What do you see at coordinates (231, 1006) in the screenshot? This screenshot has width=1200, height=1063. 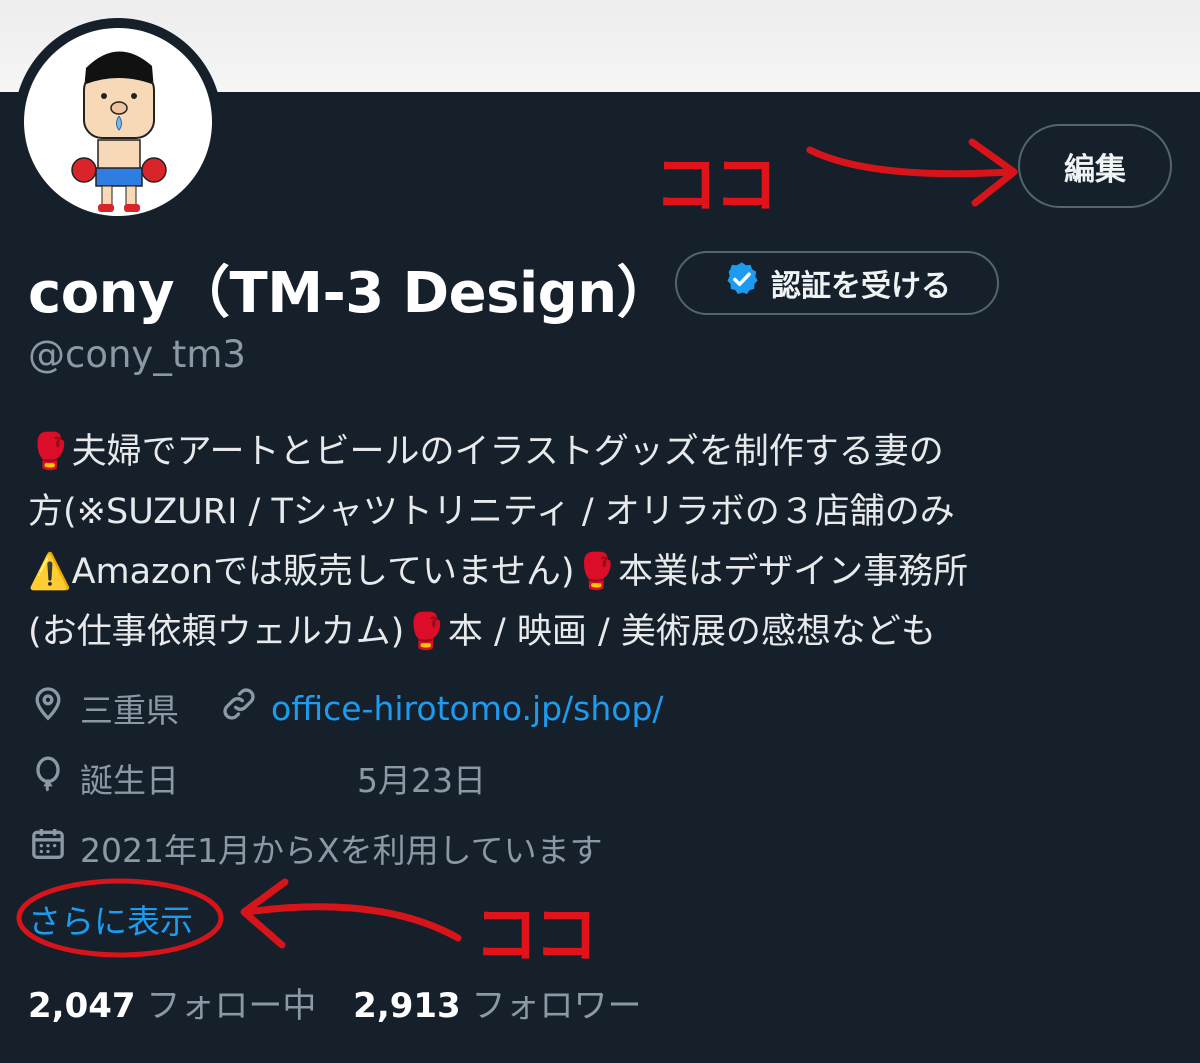 I see `following-label: フォロー中` at bounding box center [231, 1006].